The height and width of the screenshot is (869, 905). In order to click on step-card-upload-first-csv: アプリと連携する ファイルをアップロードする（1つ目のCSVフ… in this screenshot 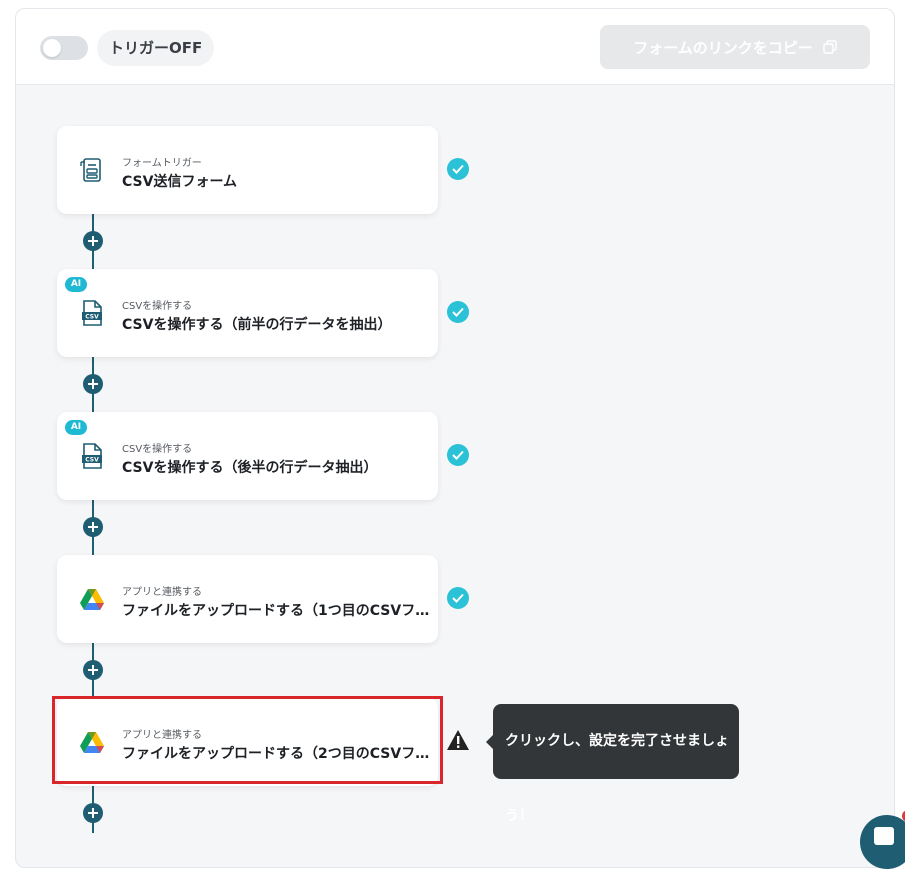, I will do `click(247, 599)`.